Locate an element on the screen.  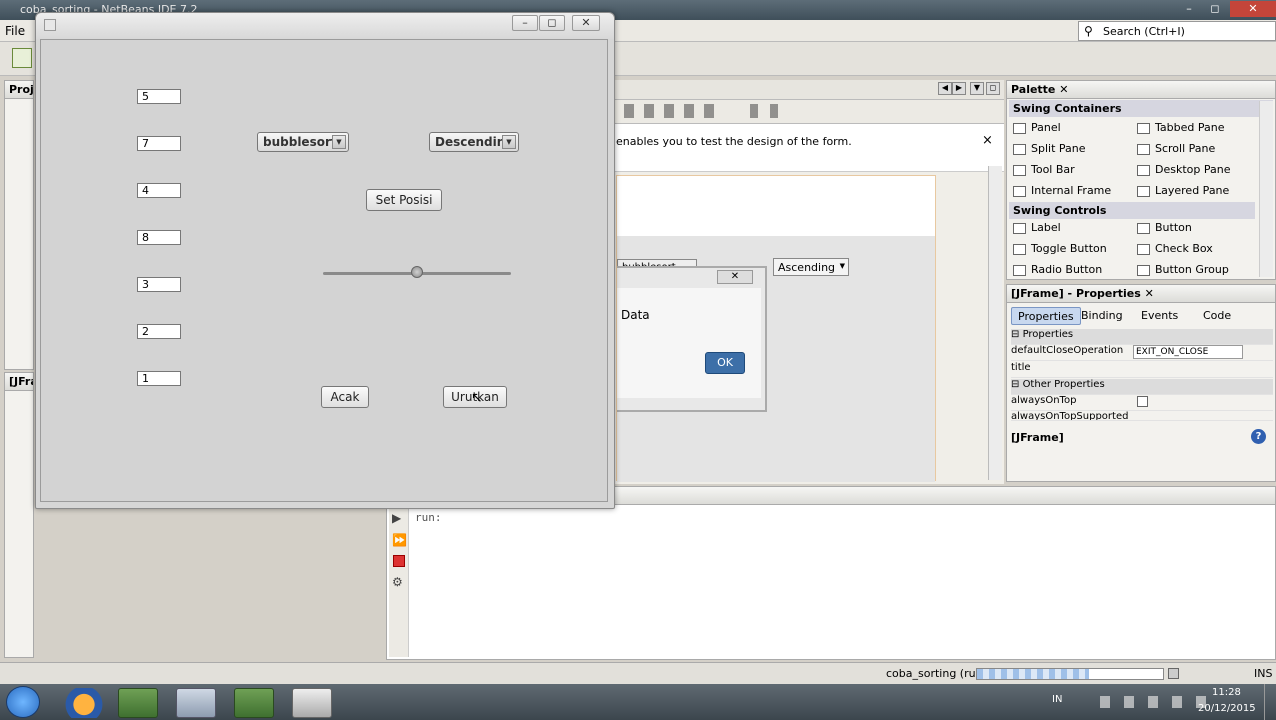
speed-slider-thumb is located at coordinates (417, 272).